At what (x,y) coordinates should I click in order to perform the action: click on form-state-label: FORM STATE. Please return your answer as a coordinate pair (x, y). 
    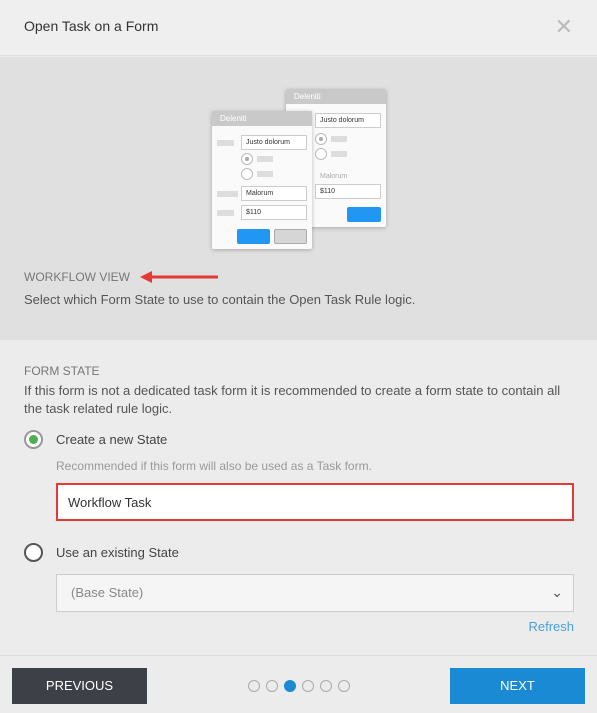
    Looking at the image, I should click on (62, 371).